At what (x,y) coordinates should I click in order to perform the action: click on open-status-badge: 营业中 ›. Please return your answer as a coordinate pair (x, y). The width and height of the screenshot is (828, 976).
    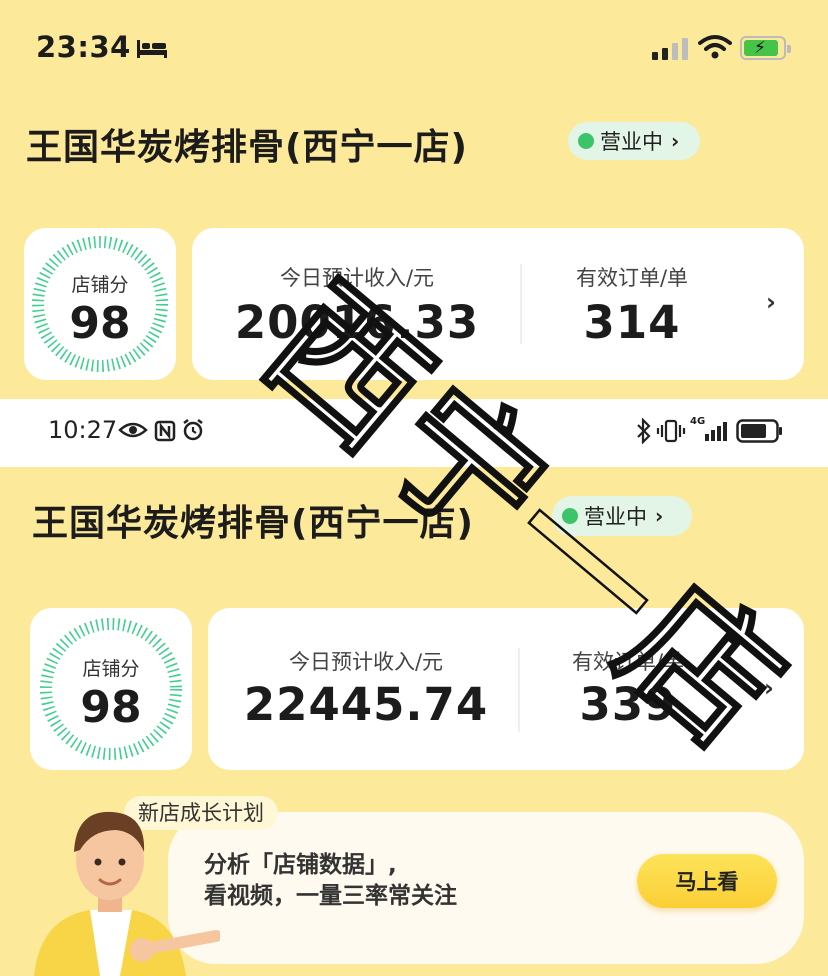
    Looking at the image, I should click on (634, 141).